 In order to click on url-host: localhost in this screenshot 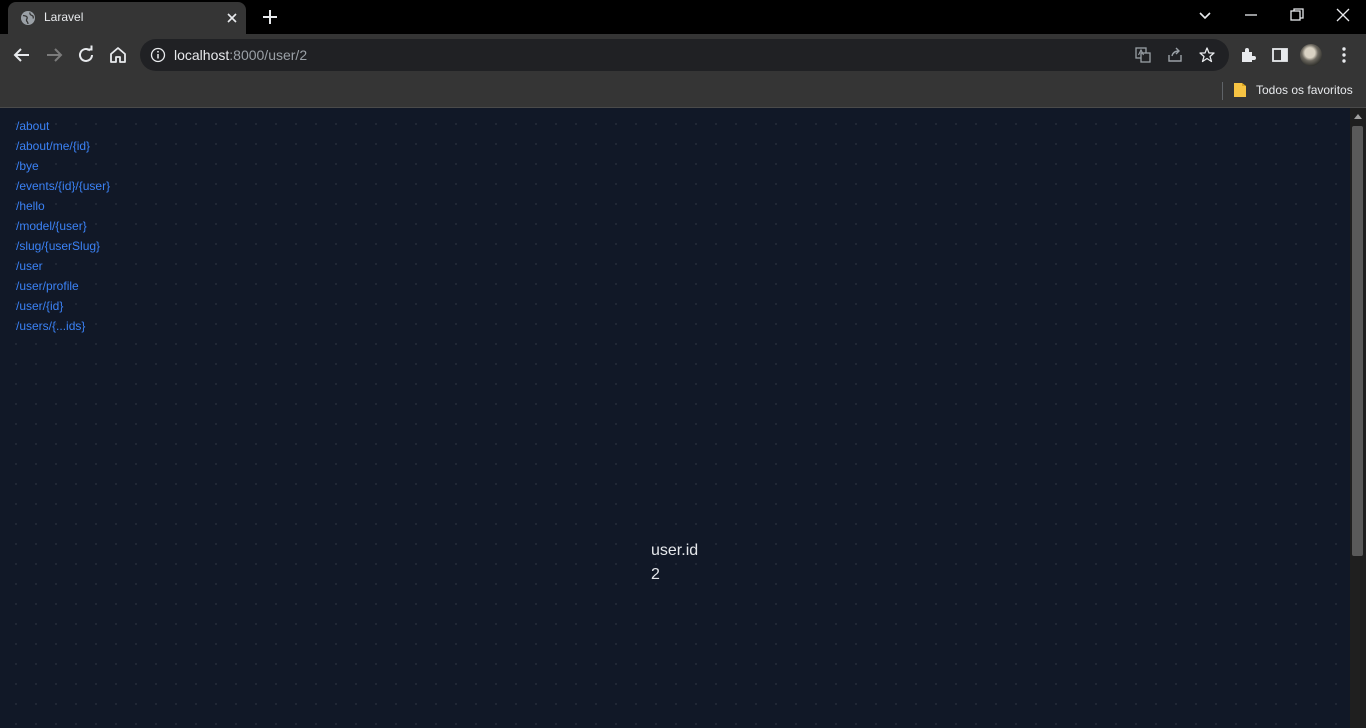, I will do `click(202, 55)`.